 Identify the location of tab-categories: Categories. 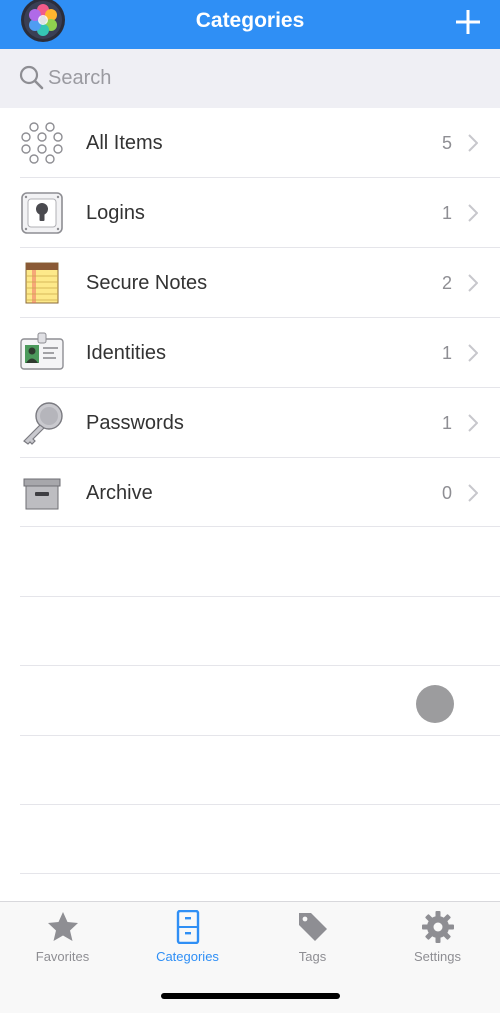
(187, 942).